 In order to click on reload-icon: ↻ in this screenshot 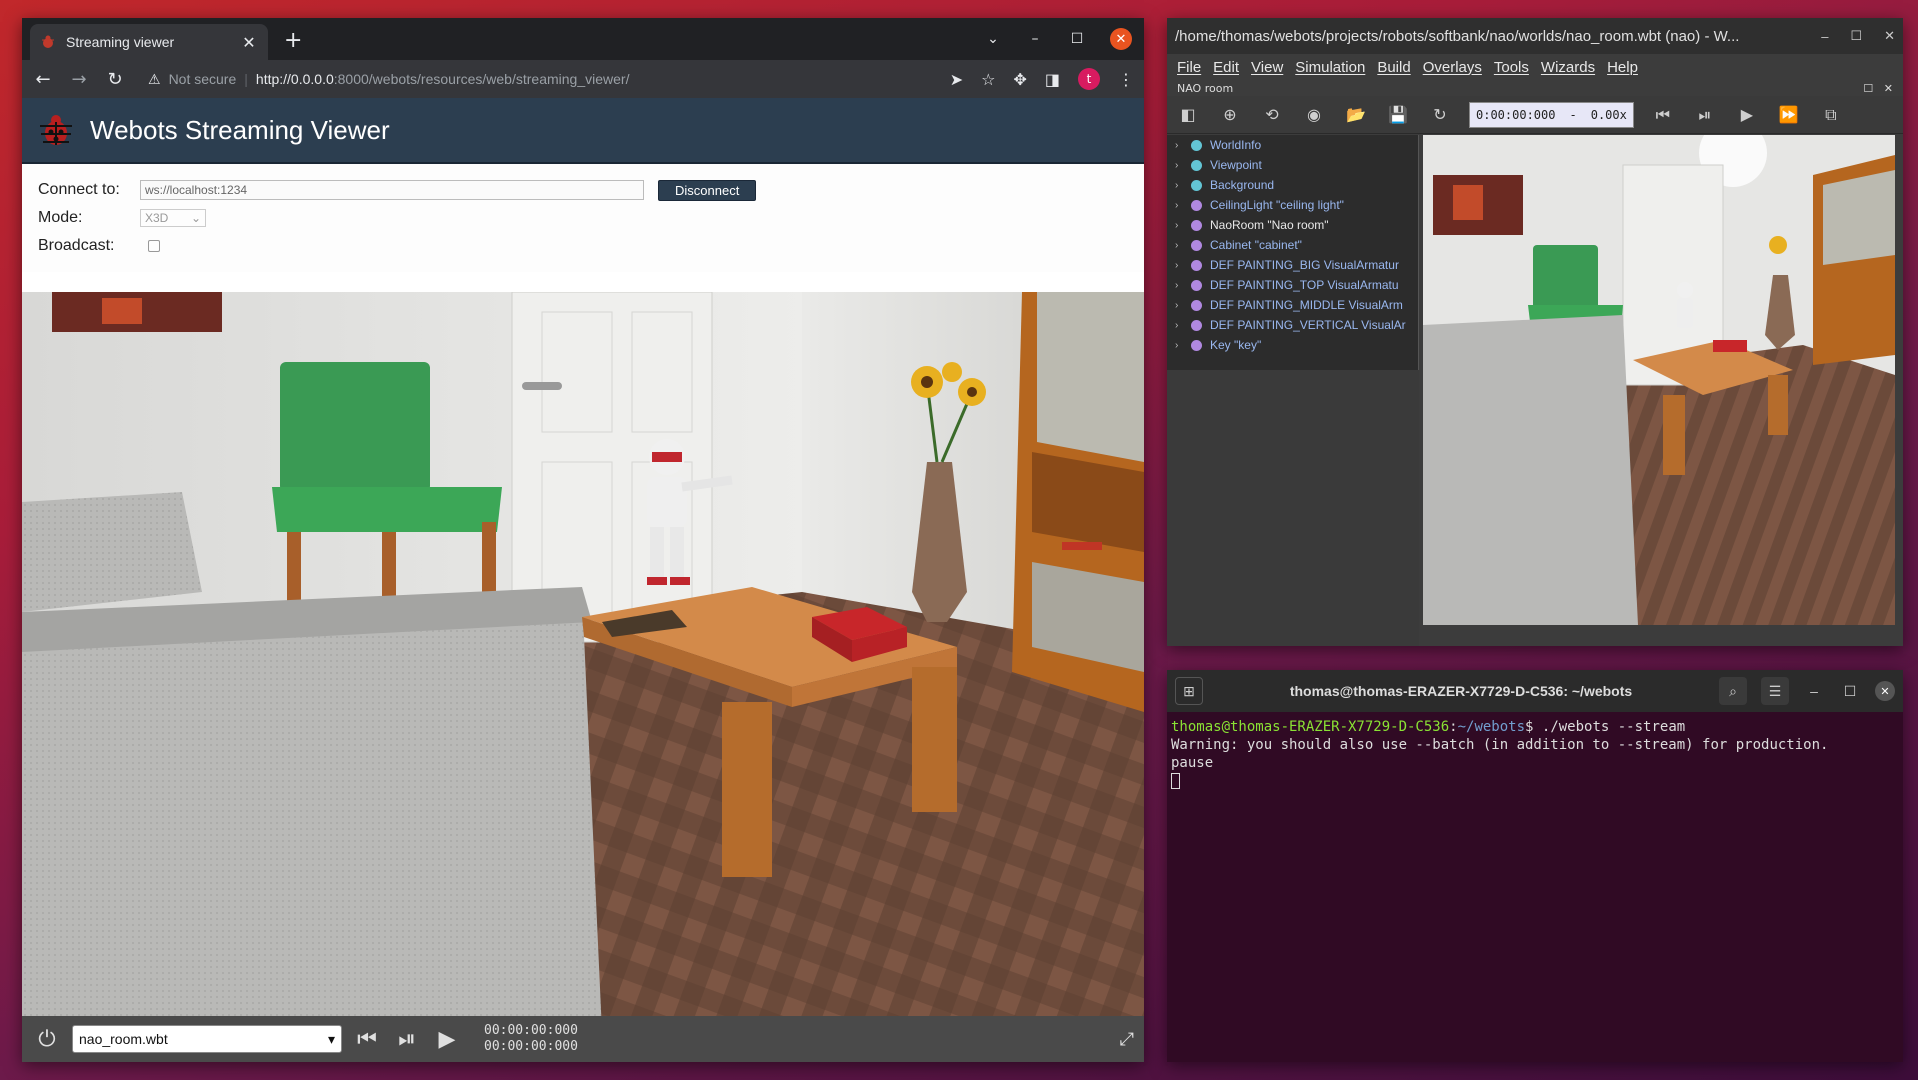, I will do `click(115, 79)`.